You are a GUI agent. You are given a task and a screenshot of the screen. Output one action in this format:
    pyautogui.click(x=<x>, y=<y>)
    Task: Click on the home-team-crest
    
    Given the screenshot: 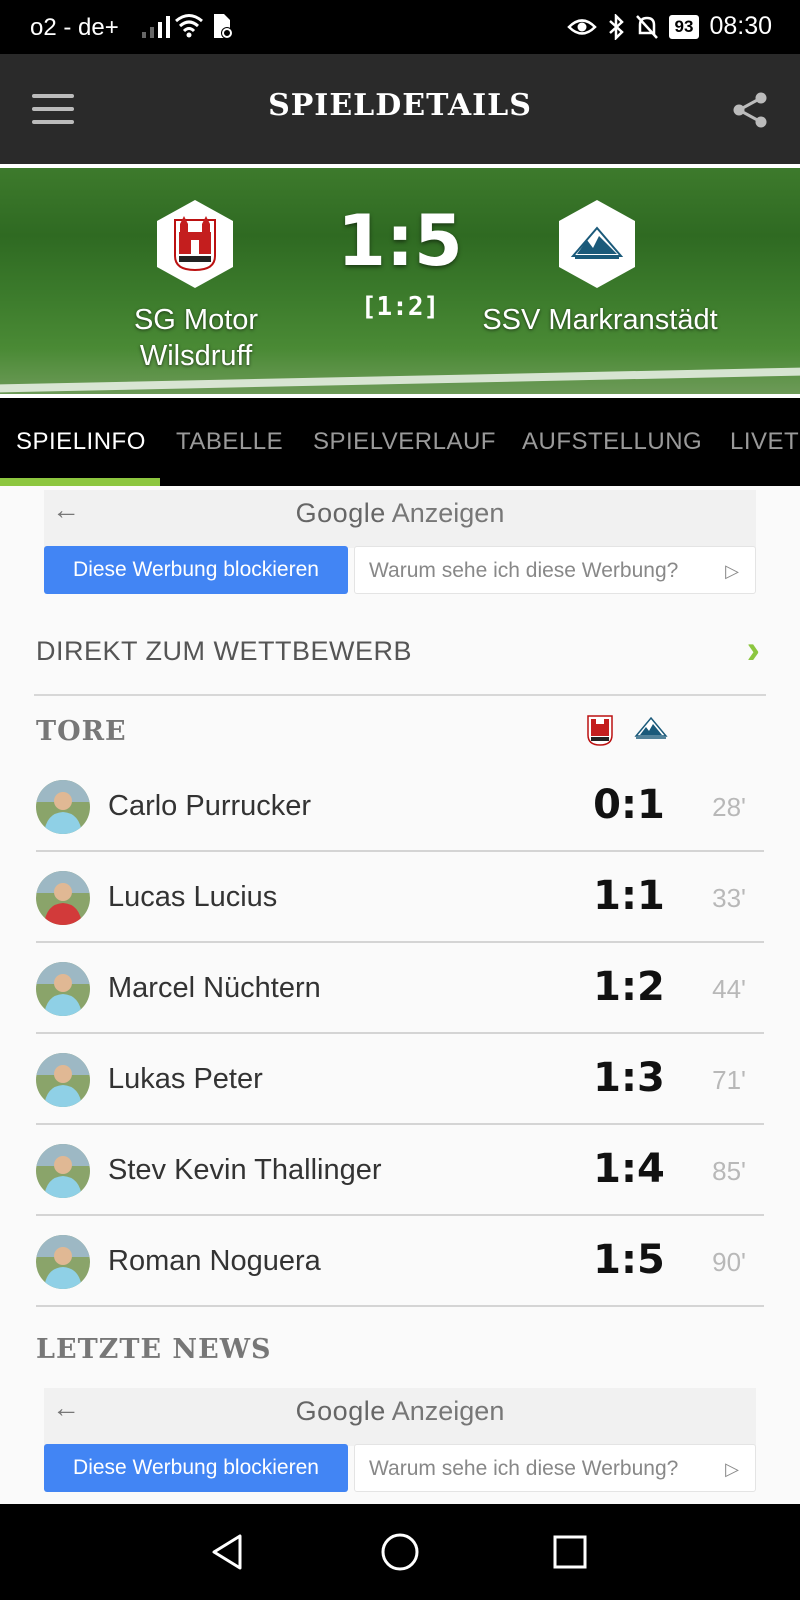 What is the action you would take?
    pyautogui.click(x=195, y=244)
    